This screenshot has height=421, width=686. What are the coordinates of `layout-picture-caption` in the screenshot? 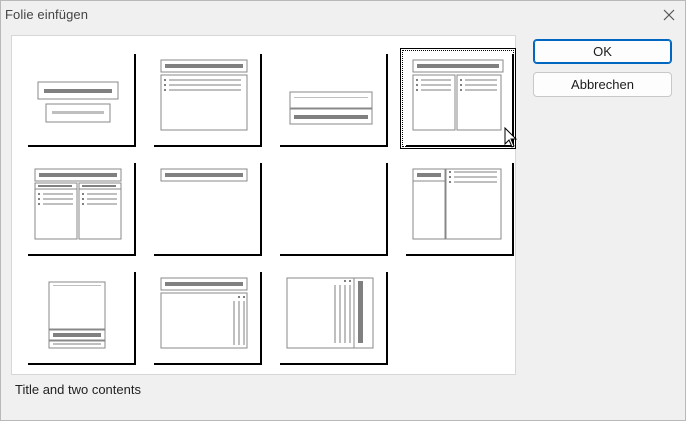 It's located at (80, 316).